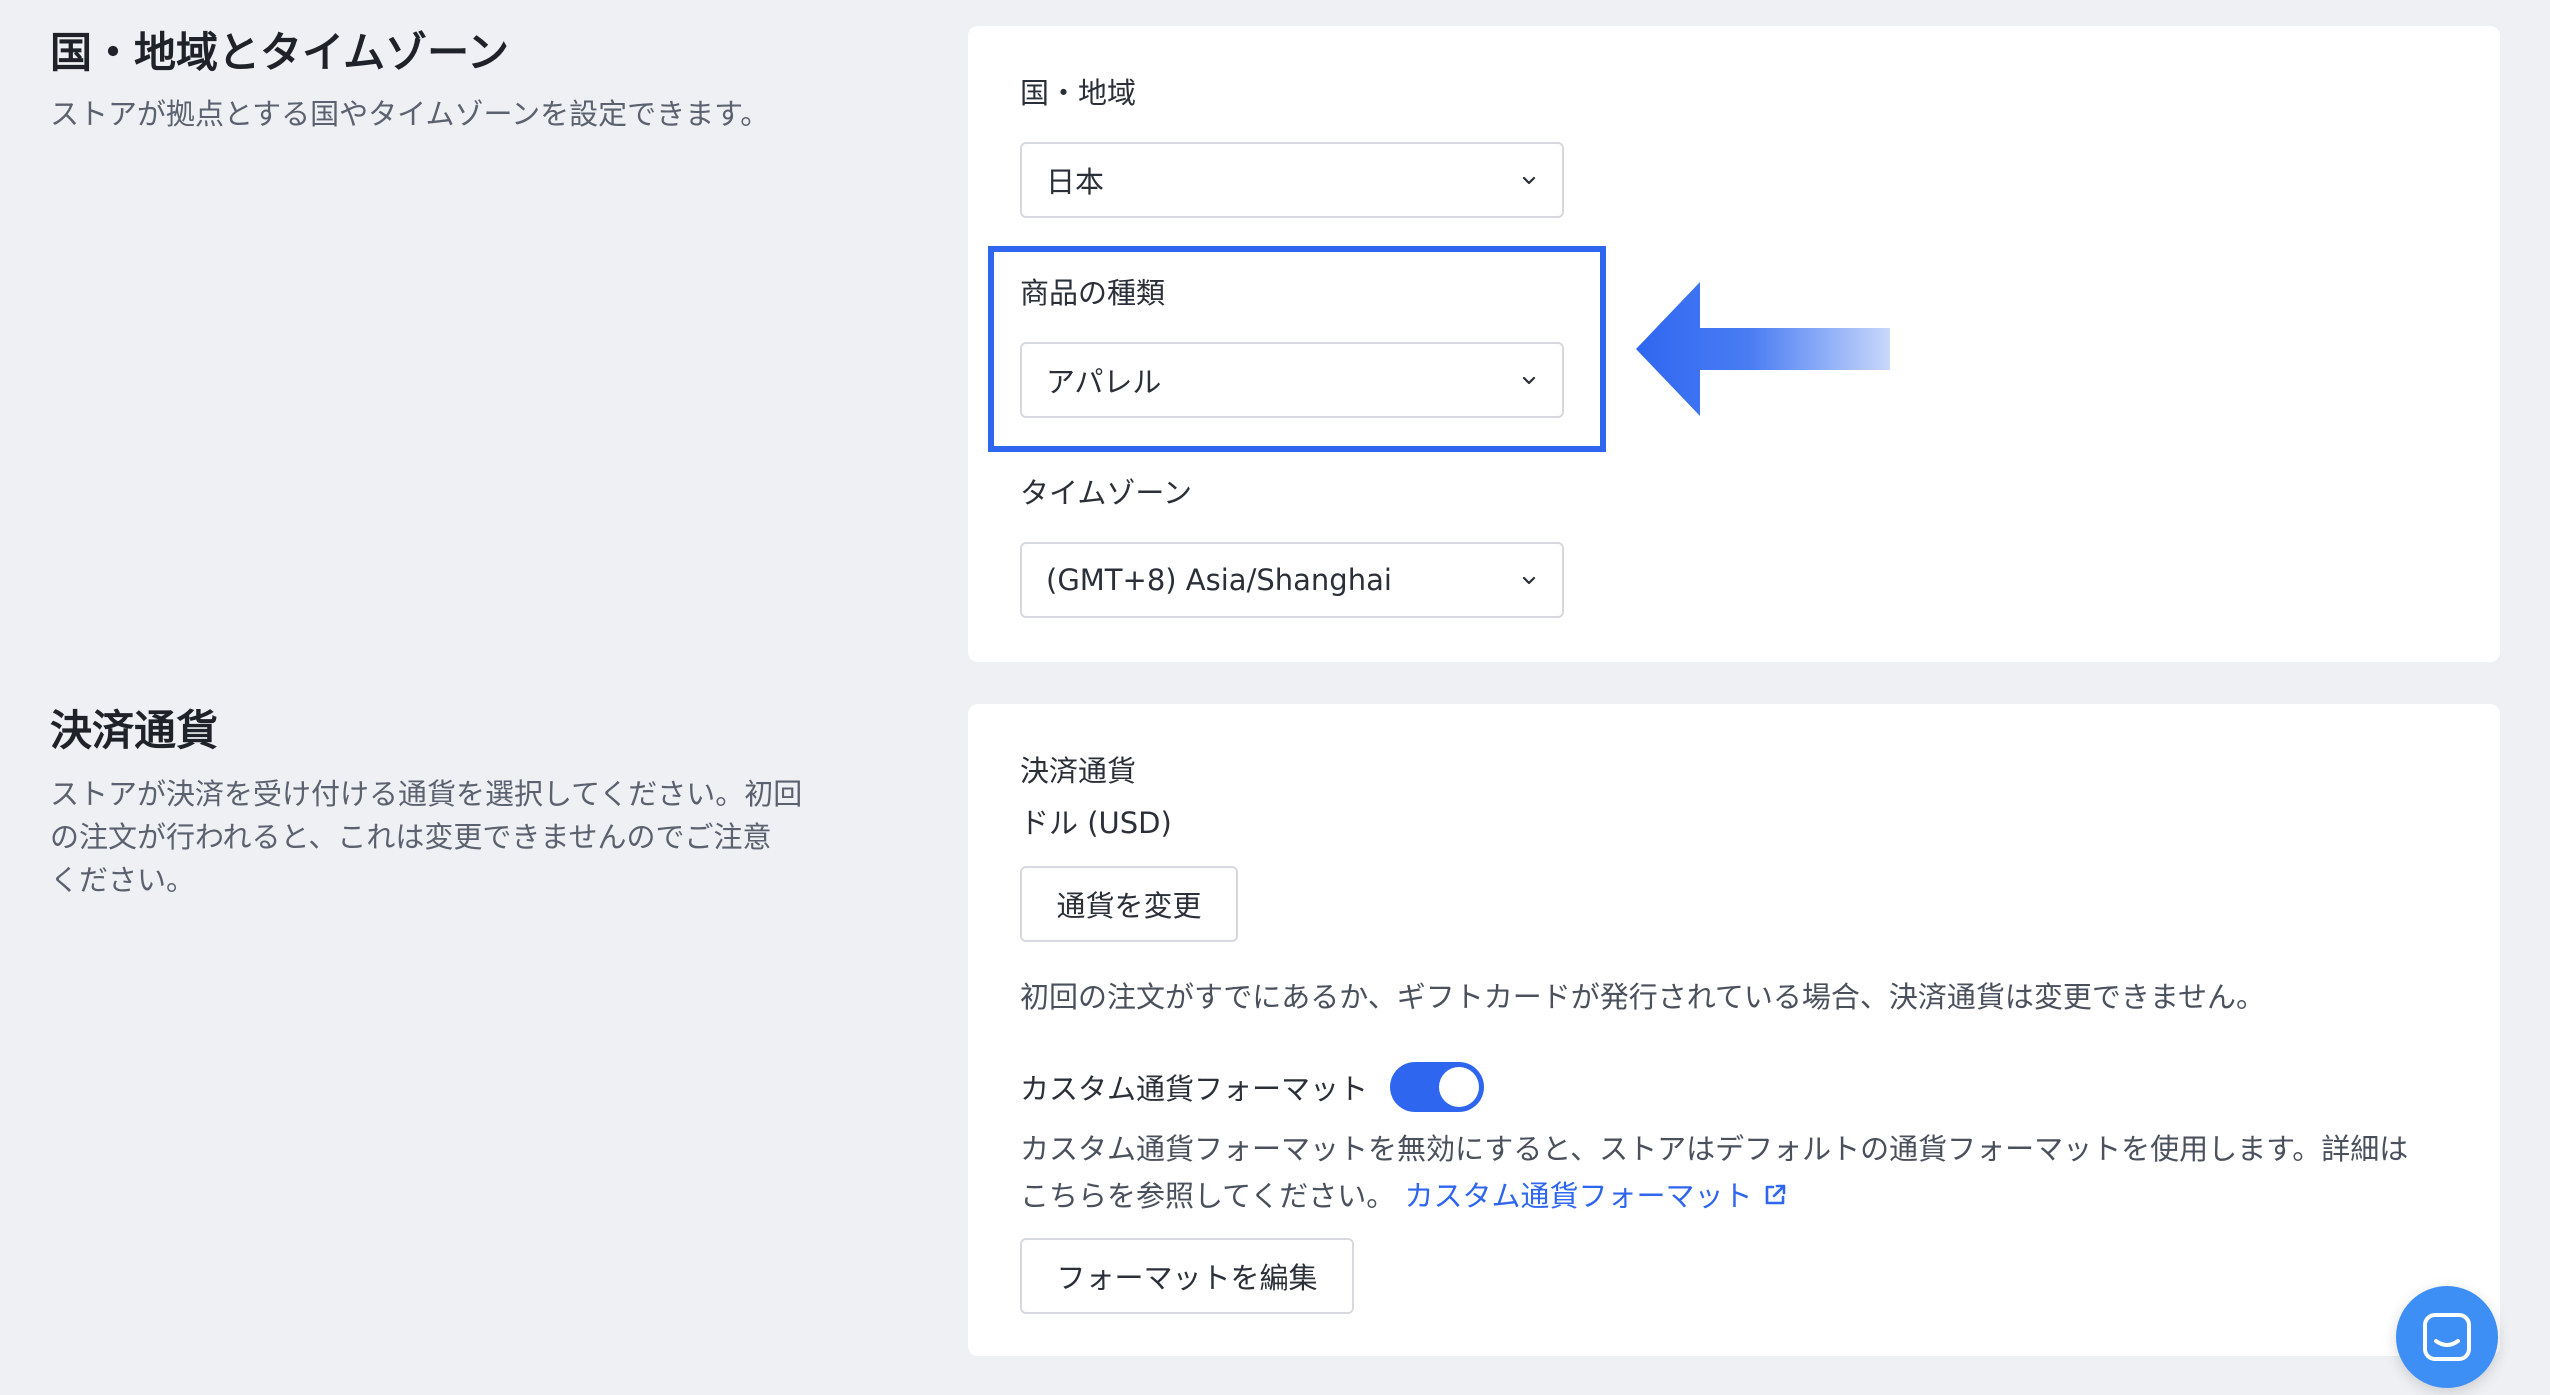  Describe the element at coordinates (1763, 349) in the screenshot. I see `left-arrow-icon` at that location.